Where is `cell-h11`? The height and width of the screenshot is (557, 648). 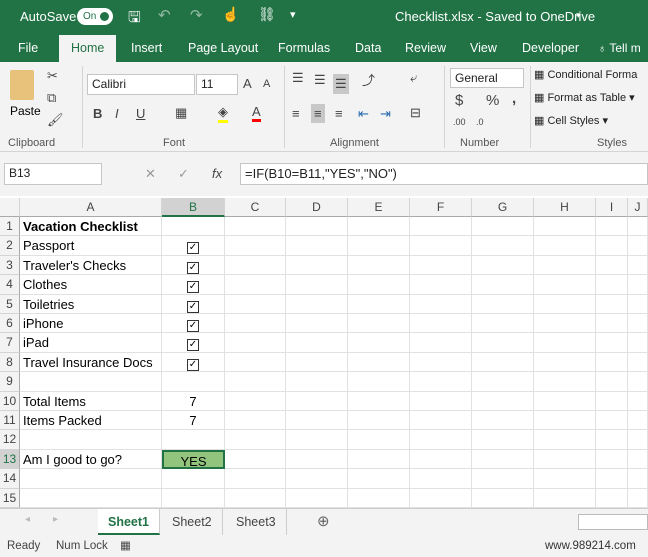 cell-h11 is located at coordinates (565, 421).